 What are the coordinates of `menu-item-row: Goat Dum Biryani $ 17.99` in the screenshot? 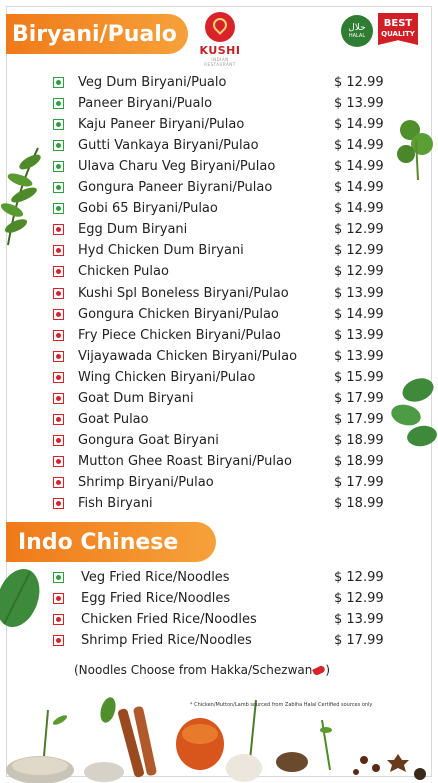 It's located at (219, 399).